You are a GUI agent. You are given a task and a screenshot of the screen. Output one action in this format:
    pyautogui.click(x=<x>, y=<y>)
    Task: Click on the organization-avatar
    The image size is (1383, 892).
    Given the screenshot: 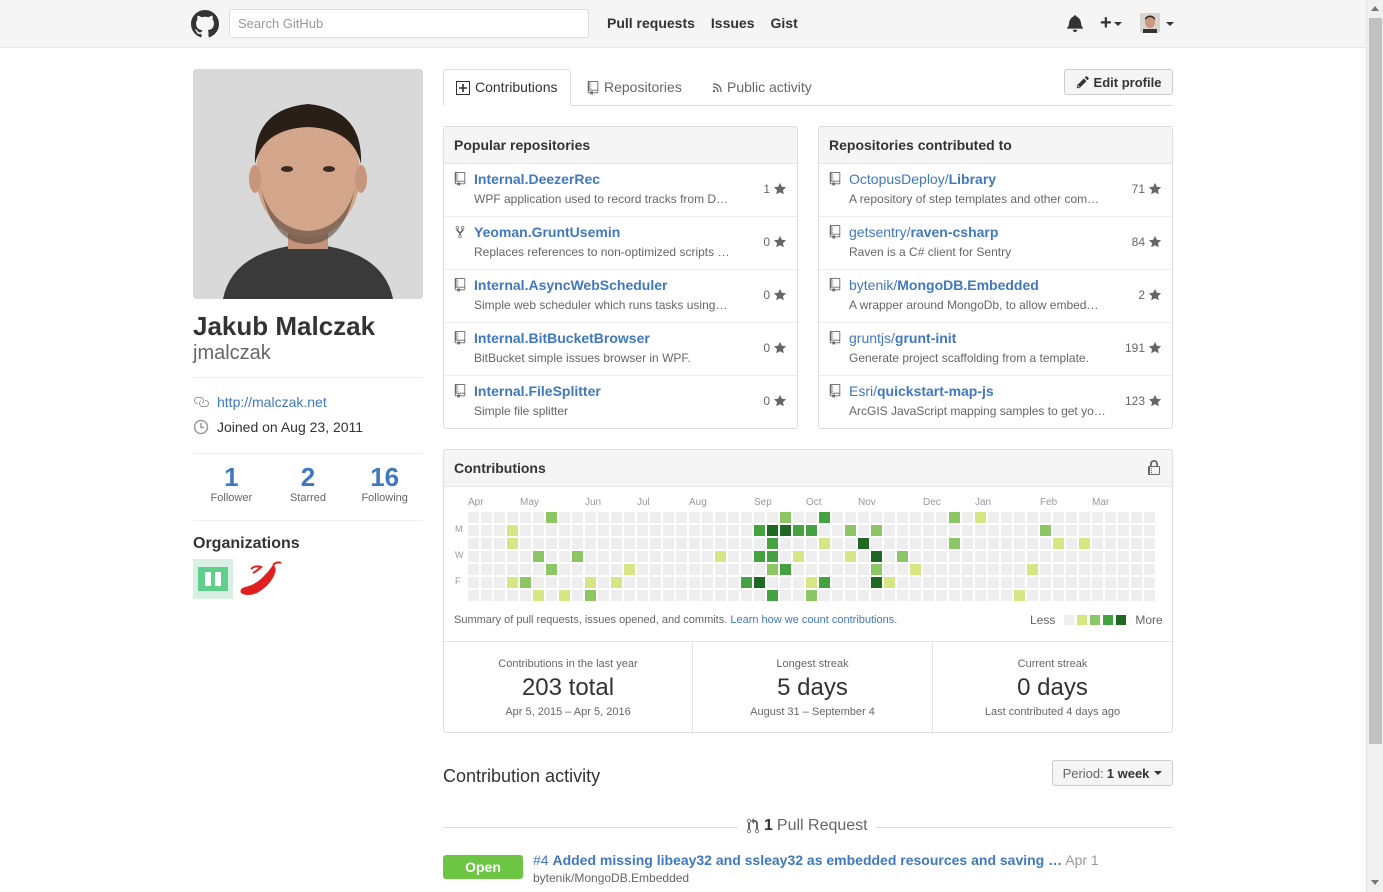 What is the action you would take?
    pyautogui.click(x=213, y=579)
    